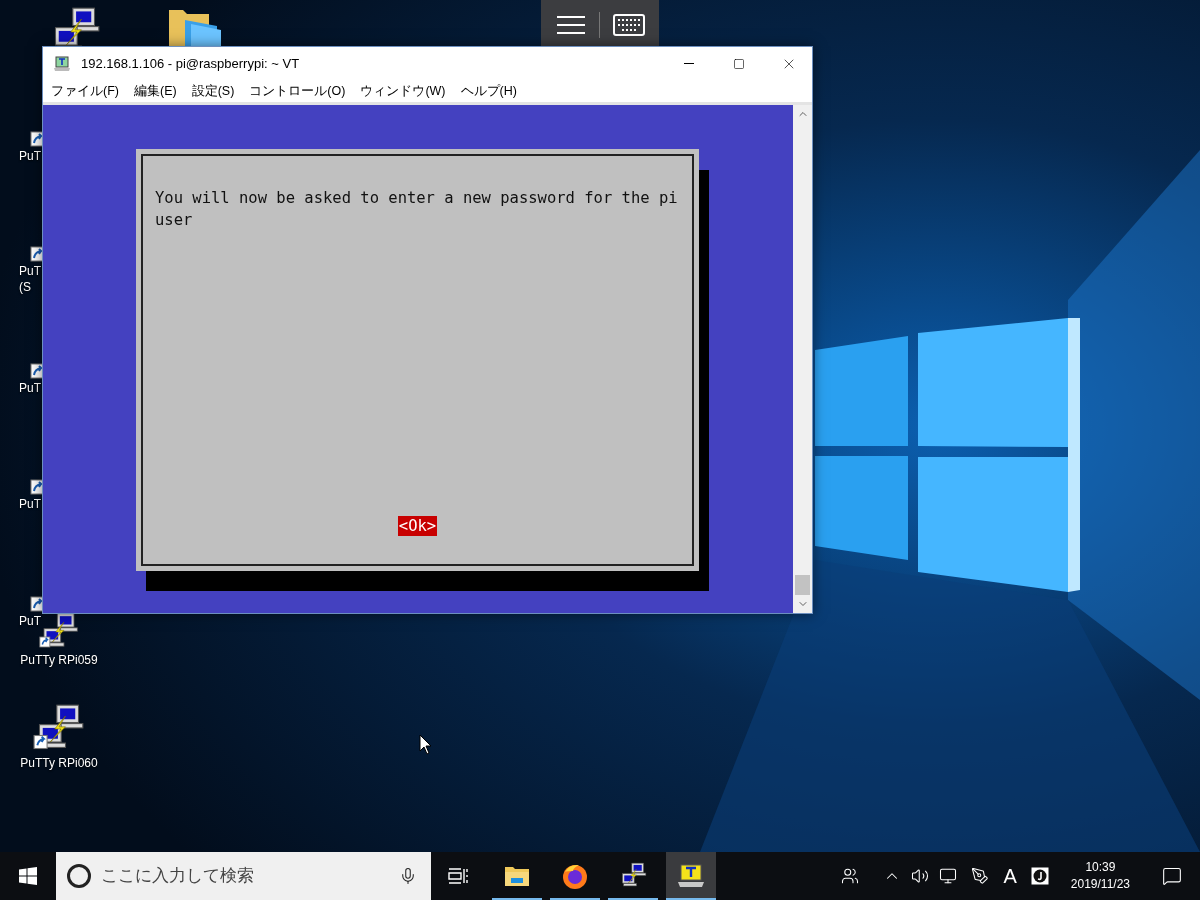  Describe the element at coordinates (628, 25) in the screenshot. I see `keyboard-icon` at that location.